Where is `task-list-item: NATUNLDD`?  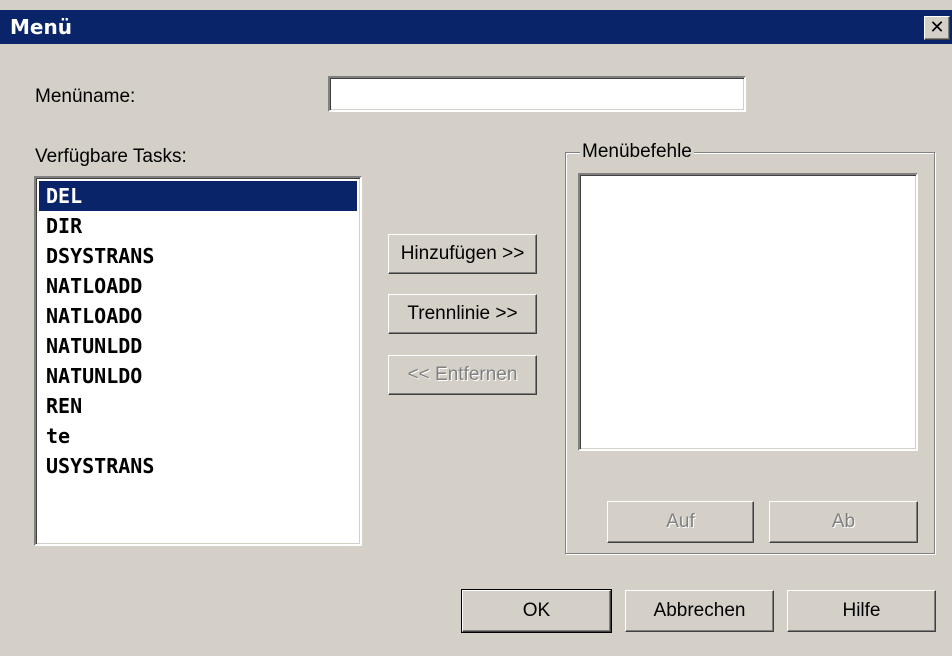
task-list-item: NATUNLDD is located at coordinates (198, 346).